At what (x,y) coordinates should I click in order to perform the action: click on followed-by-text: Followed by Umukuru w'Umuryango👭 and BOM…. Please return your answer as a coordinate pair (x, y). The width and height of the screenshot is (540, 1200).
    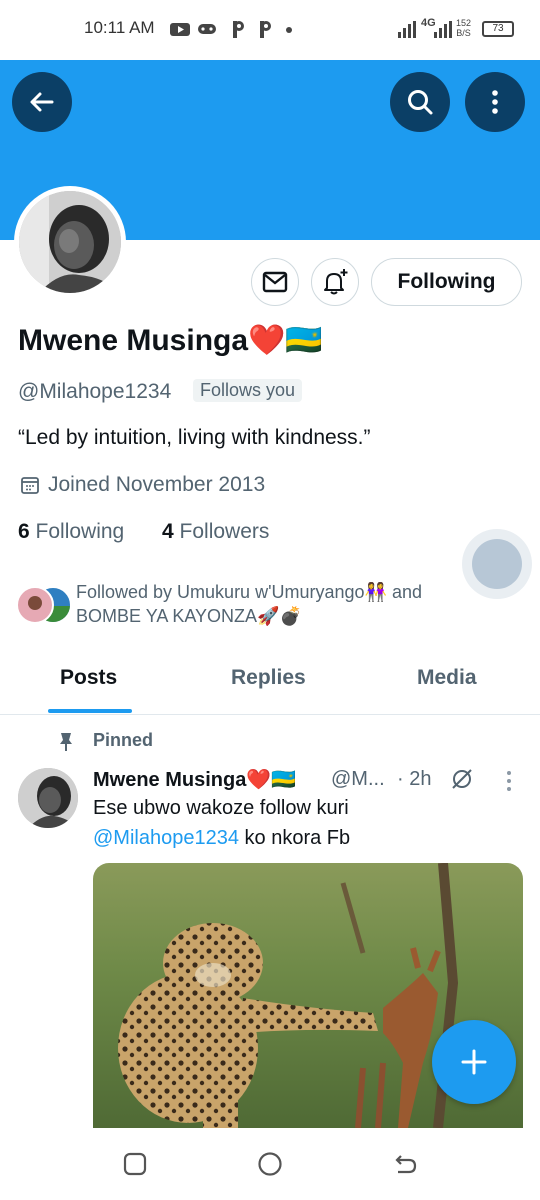
    Looking at the image, I should click on (286, 604).